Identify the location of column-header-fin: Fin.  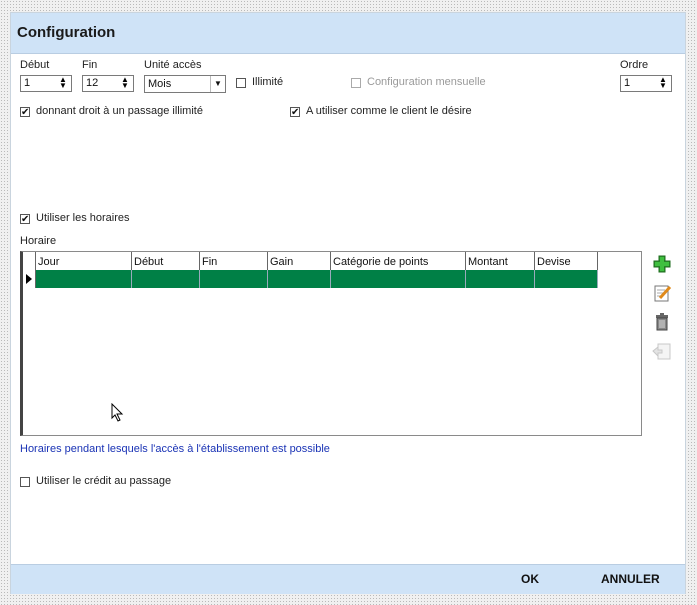
(234, 261).